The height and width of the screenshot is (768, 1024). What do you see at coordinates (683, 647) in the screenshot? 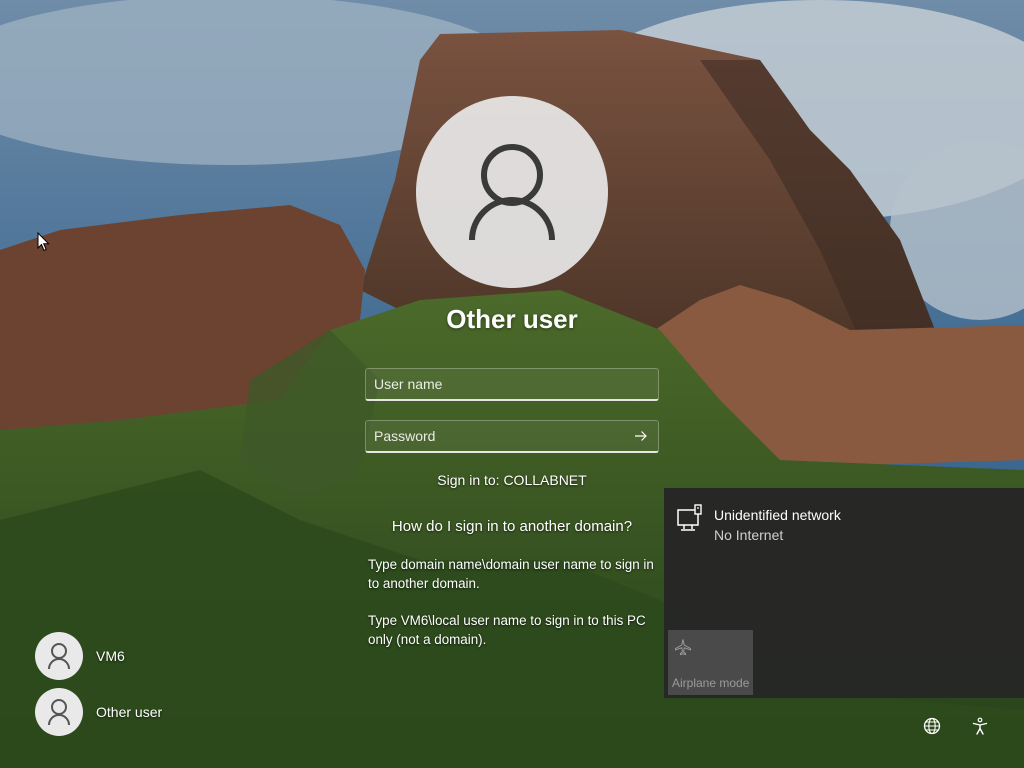
I see `airplane-icon` at bounding box center [683, 647].